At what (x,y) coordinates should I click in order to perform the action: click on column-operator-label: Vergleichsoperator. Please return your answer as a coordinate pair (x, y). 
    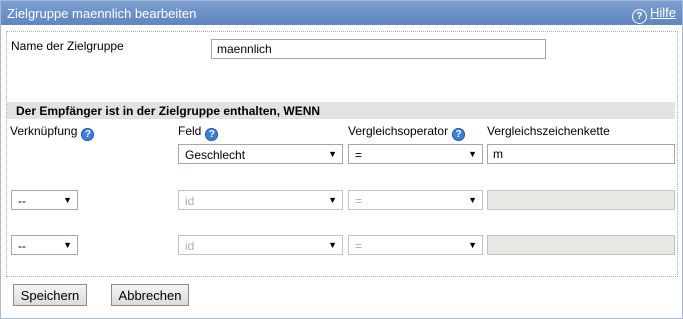
    Looking at the image, I should click on (398, 131).